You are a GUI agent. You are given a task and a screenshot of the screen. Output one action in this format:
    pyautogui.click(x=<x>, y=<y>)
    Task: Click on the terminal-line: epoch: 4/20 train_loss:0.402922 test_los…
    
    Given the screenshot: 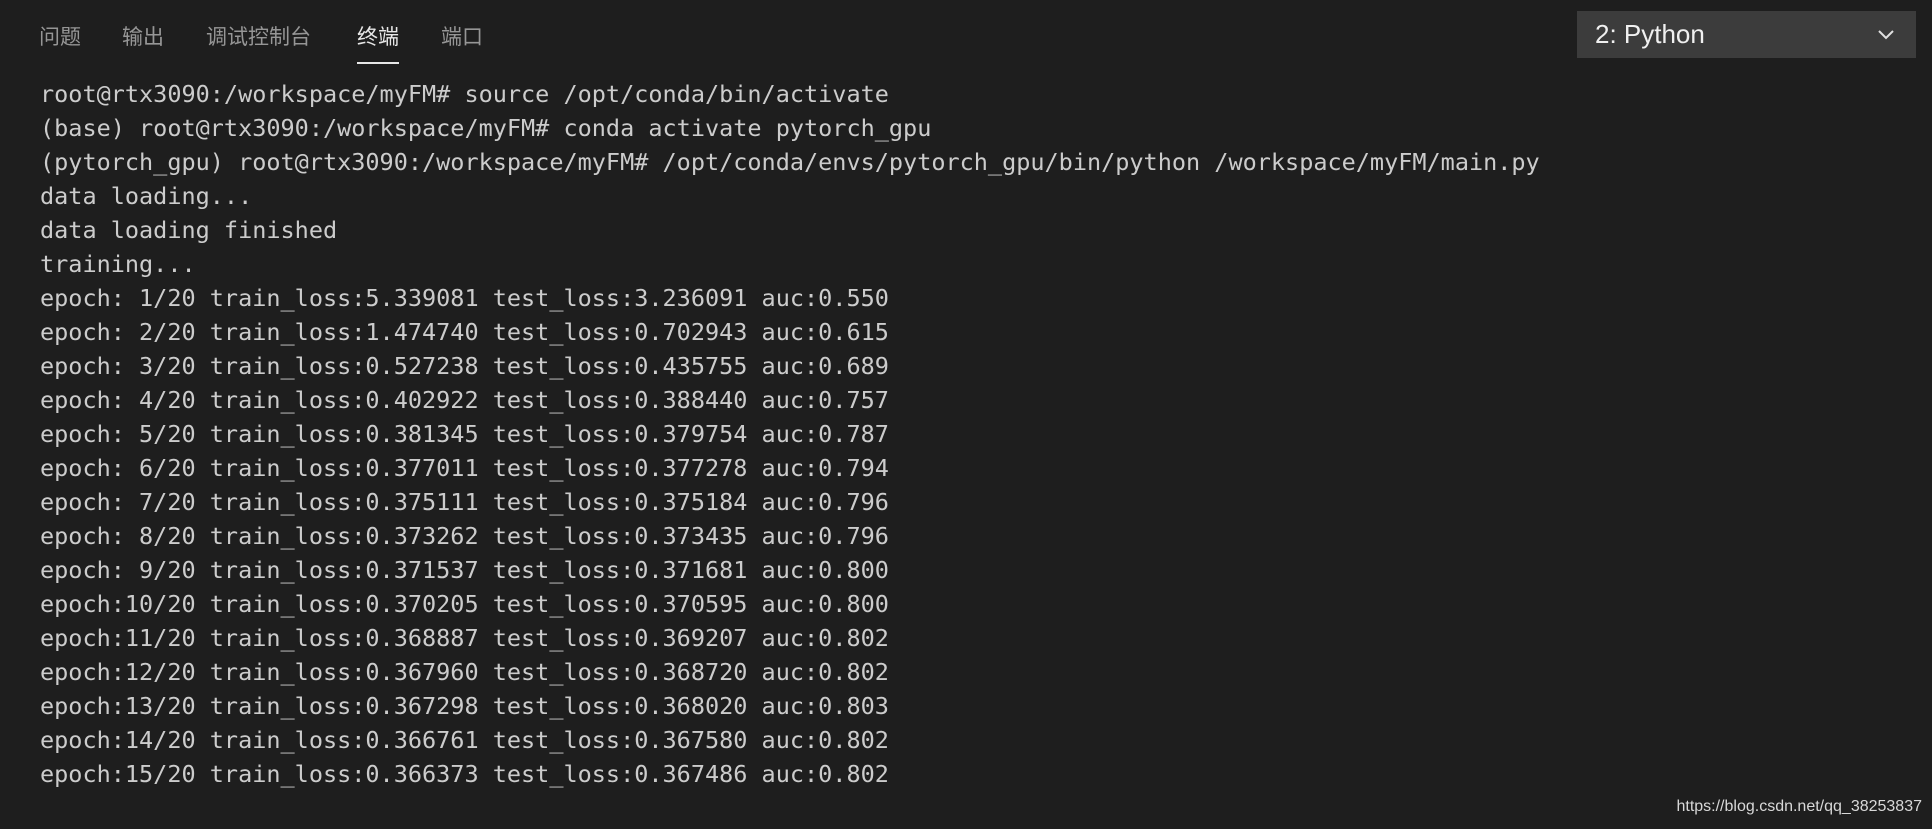 What is the action you would take?
    pyautogui.click(x=464, y=400)
    